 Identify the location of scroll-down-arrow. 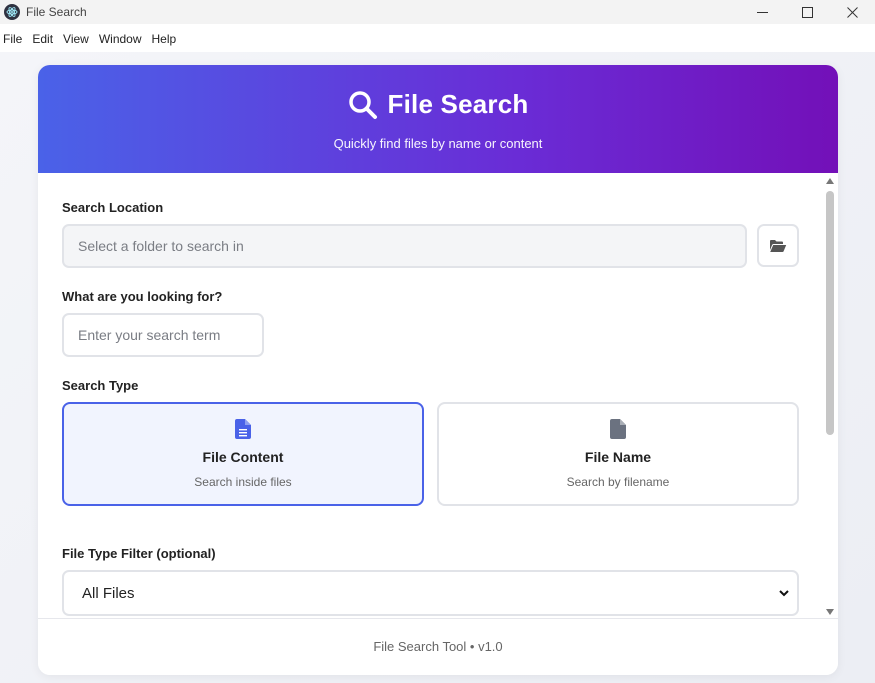
(830, 612).